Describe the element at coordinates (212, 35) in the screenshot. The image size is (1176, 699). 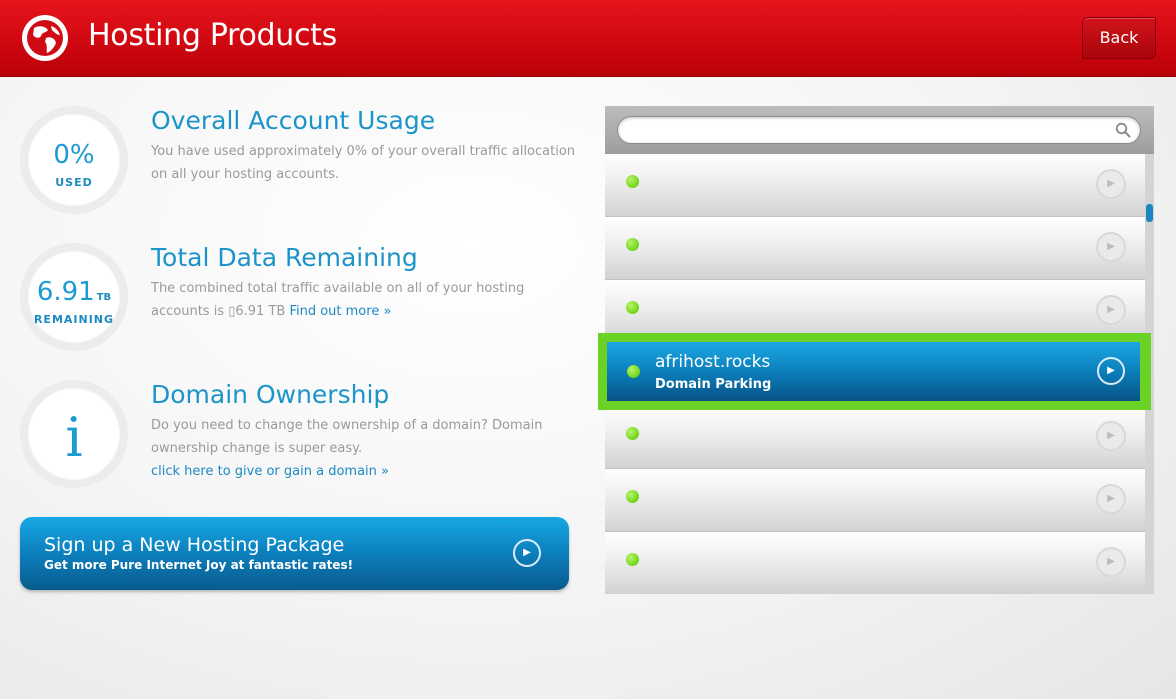
I see `page-title: Hosting Products` at that location.